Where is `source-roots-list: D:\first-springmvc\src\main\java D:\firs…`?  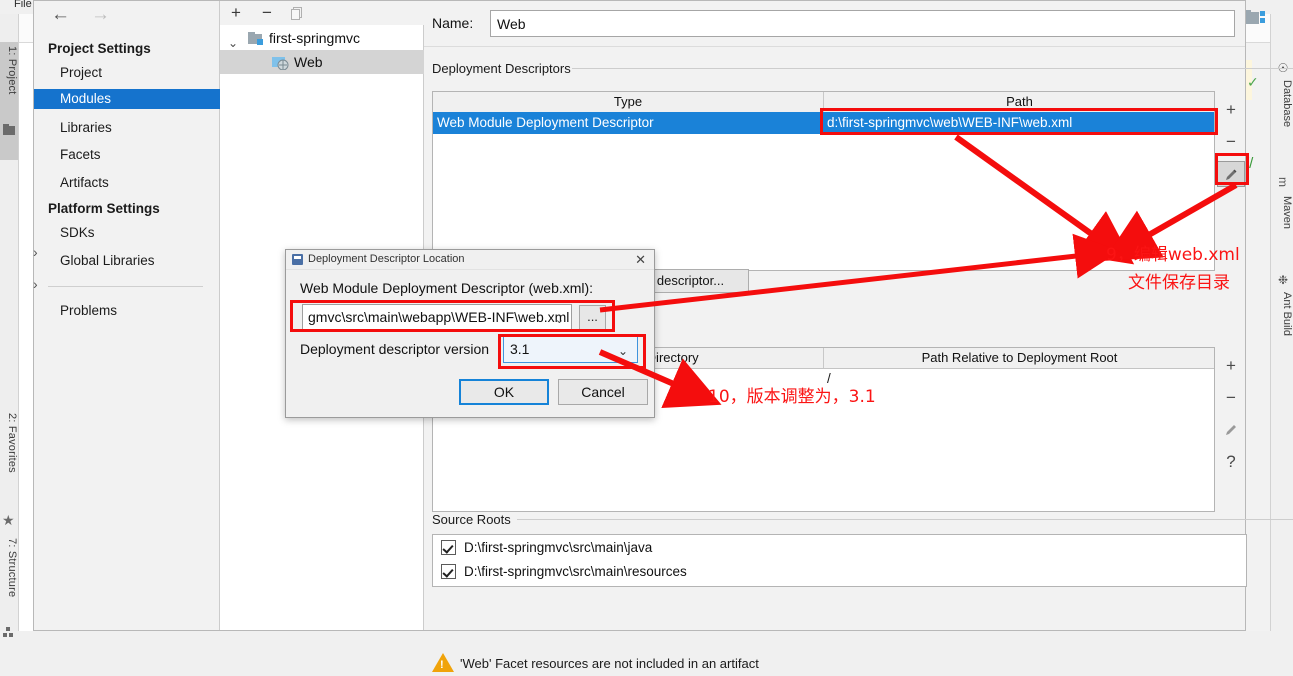
source-roots-list: D:\first-springmvc\src\main\java D:\firs… is located at coordinates (839, 560).